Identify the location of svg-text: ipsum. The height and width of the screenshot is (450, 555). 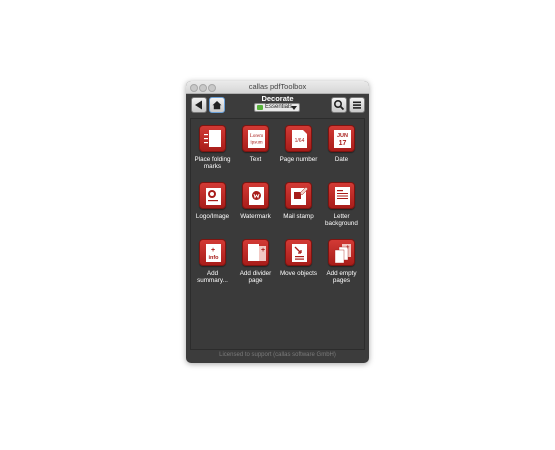
(256, 143).